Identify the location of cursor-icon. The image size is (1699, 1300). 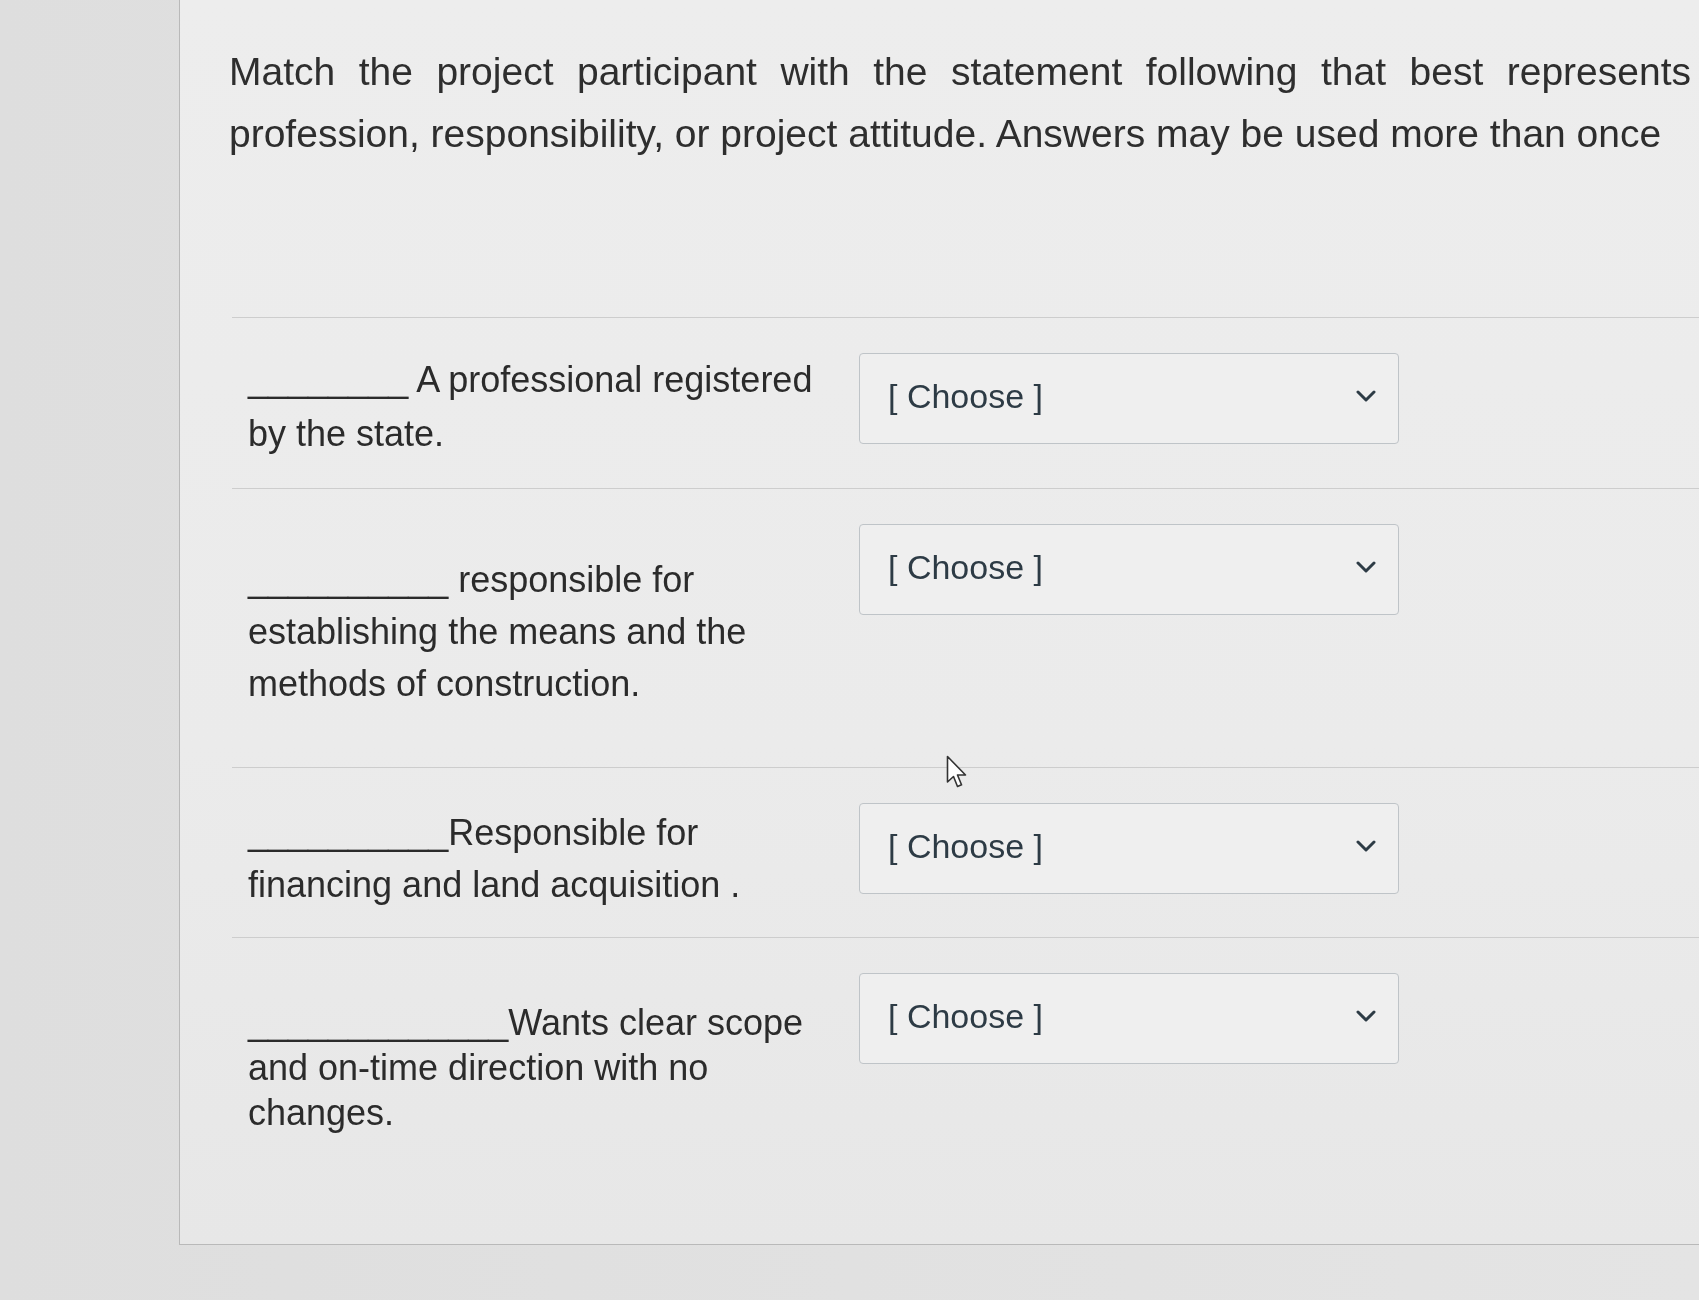
(957, 772).